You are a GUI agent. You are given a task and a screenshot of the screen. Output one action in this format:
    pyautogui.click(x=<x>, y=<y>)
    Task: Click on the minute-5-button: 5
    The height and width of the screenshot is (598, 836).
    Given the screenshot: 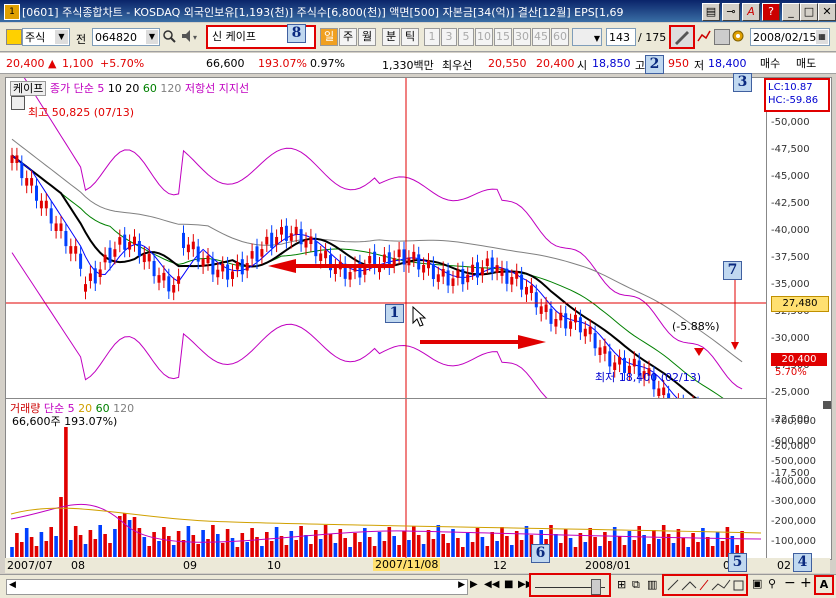 What is the action you would take?
    pyautogui.click(x=466, y=37)
    